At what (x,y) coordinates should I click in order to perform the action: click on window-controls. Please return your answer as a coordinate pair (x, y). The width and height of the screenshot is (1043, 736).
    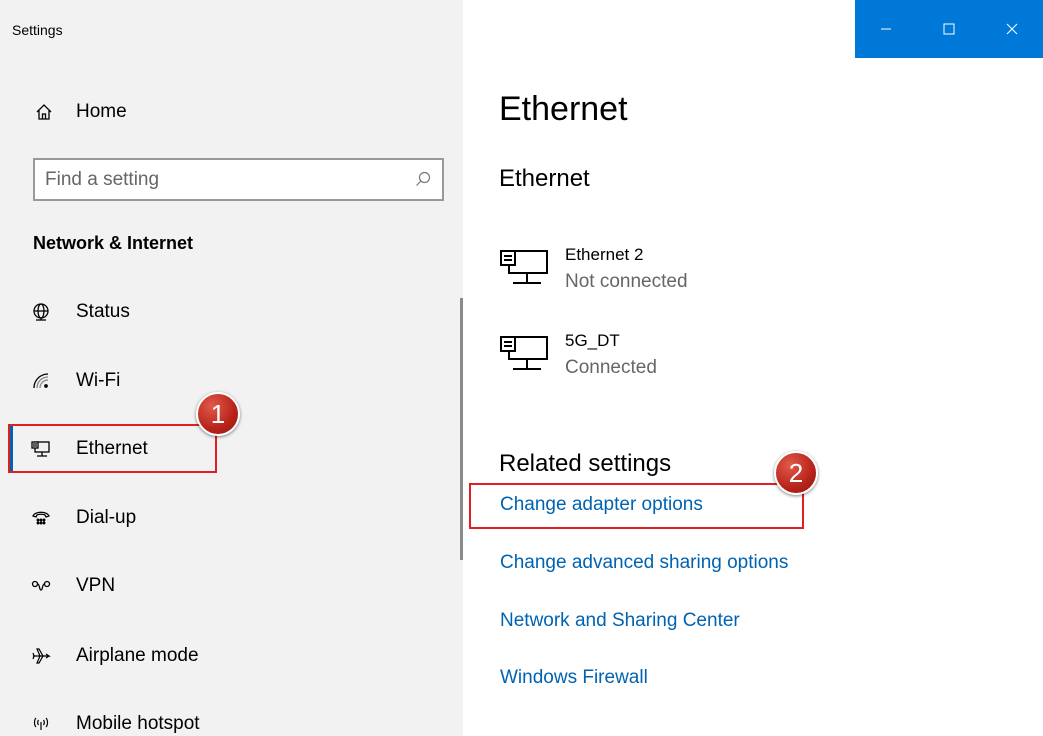
    Looking at the image, I should click on (949, 29).